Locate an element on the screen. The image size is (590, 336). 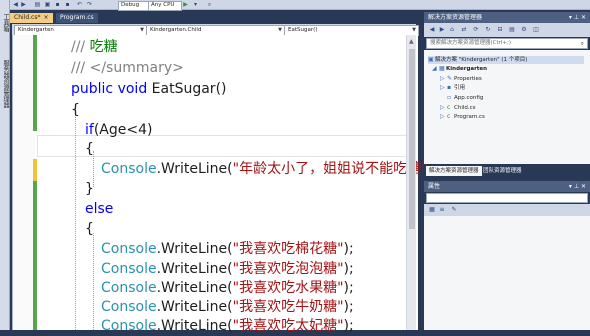
toolbox-tab: 工具箱 is located at coordinates (5, 23).